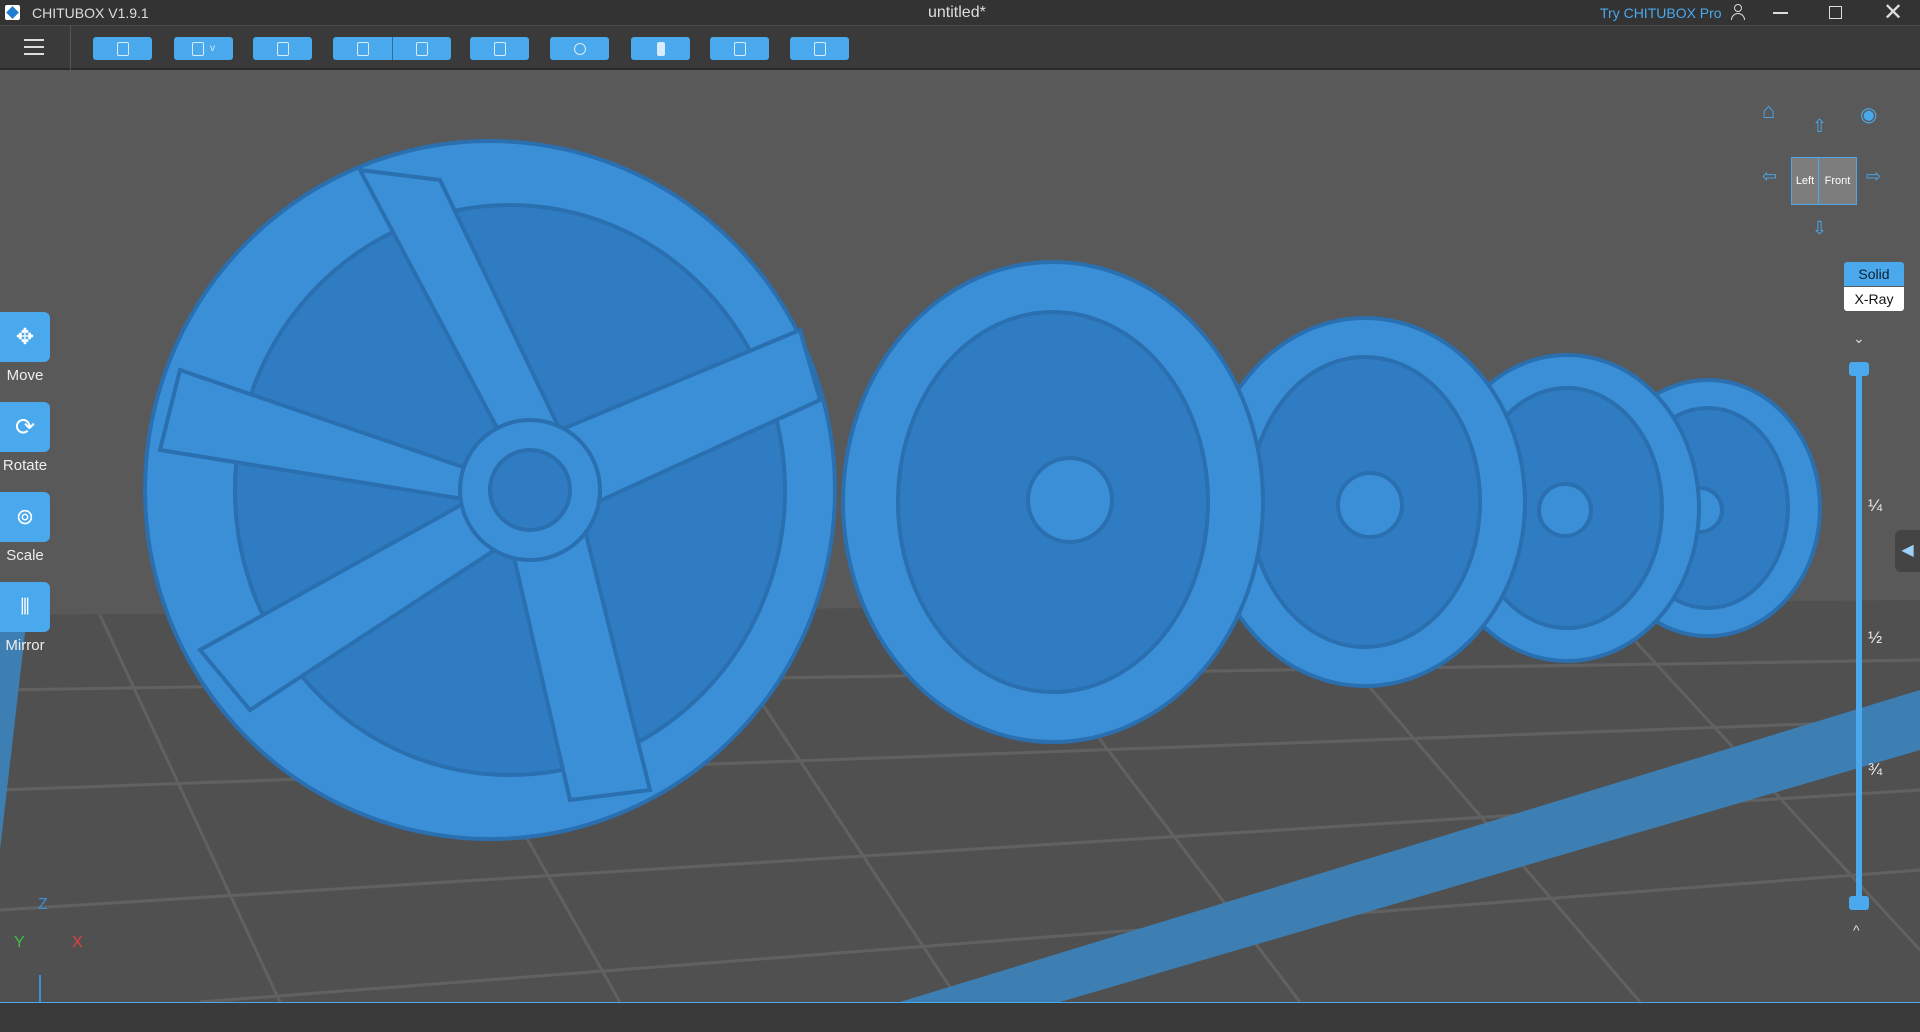  I want to click on support-button, so click(579, 48).